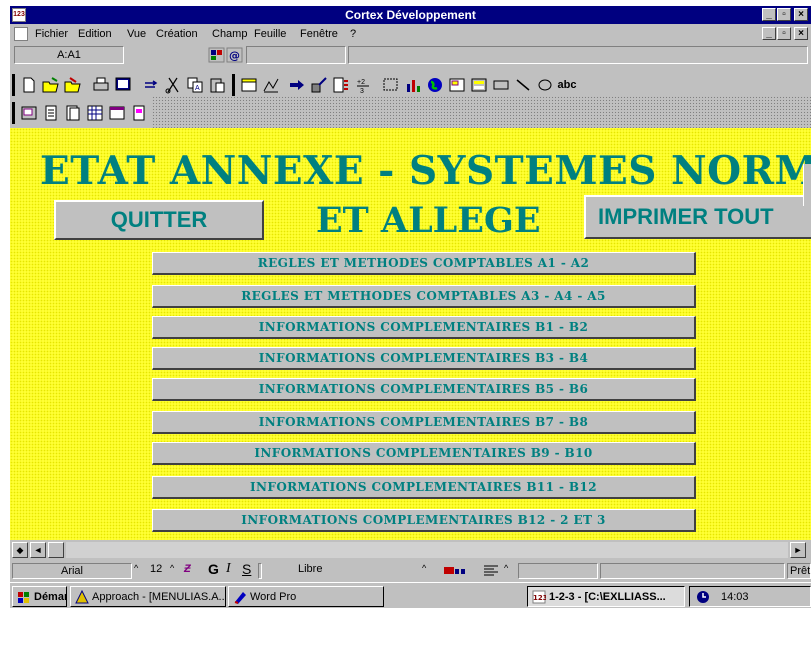 The width and height of the screenshot is (811, 664). I want to click on speaker-tray-icon, so click(703, 597).